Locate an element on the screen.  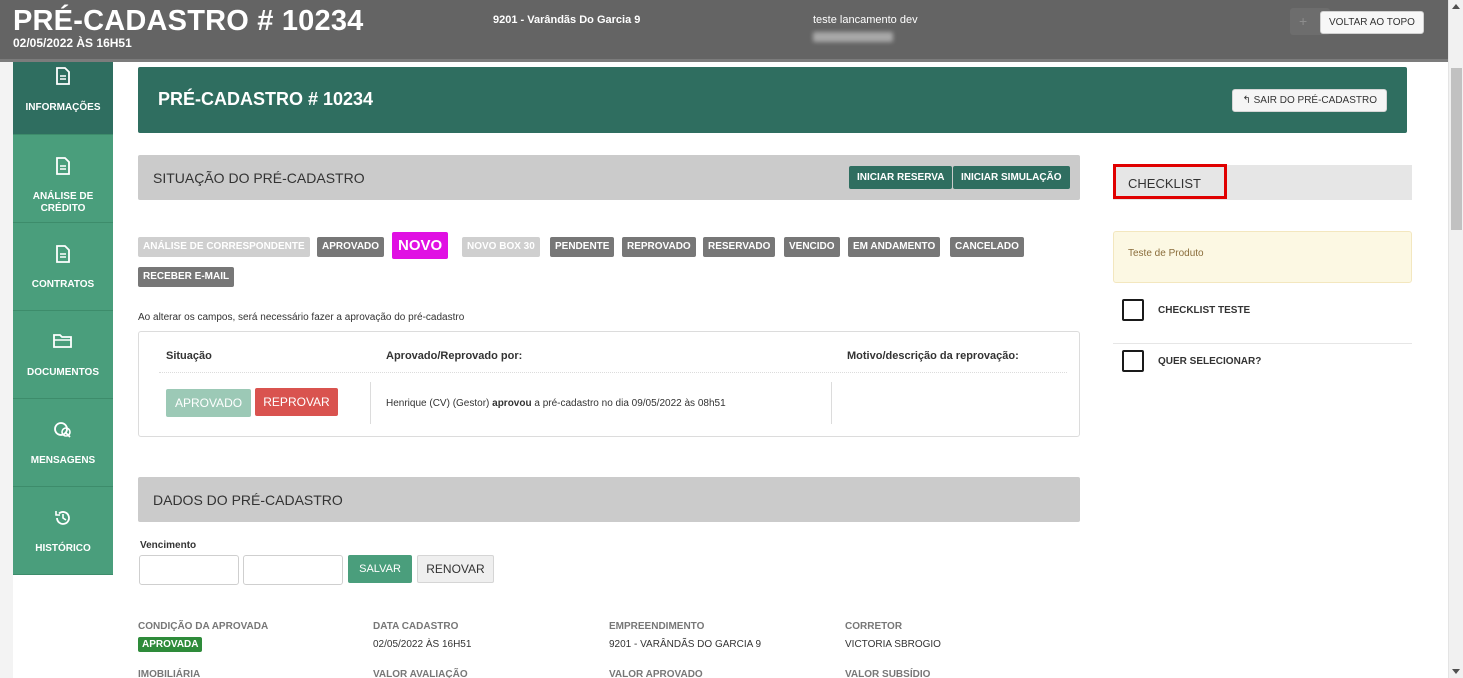
chat-icon is located at coordinates (63, 430).